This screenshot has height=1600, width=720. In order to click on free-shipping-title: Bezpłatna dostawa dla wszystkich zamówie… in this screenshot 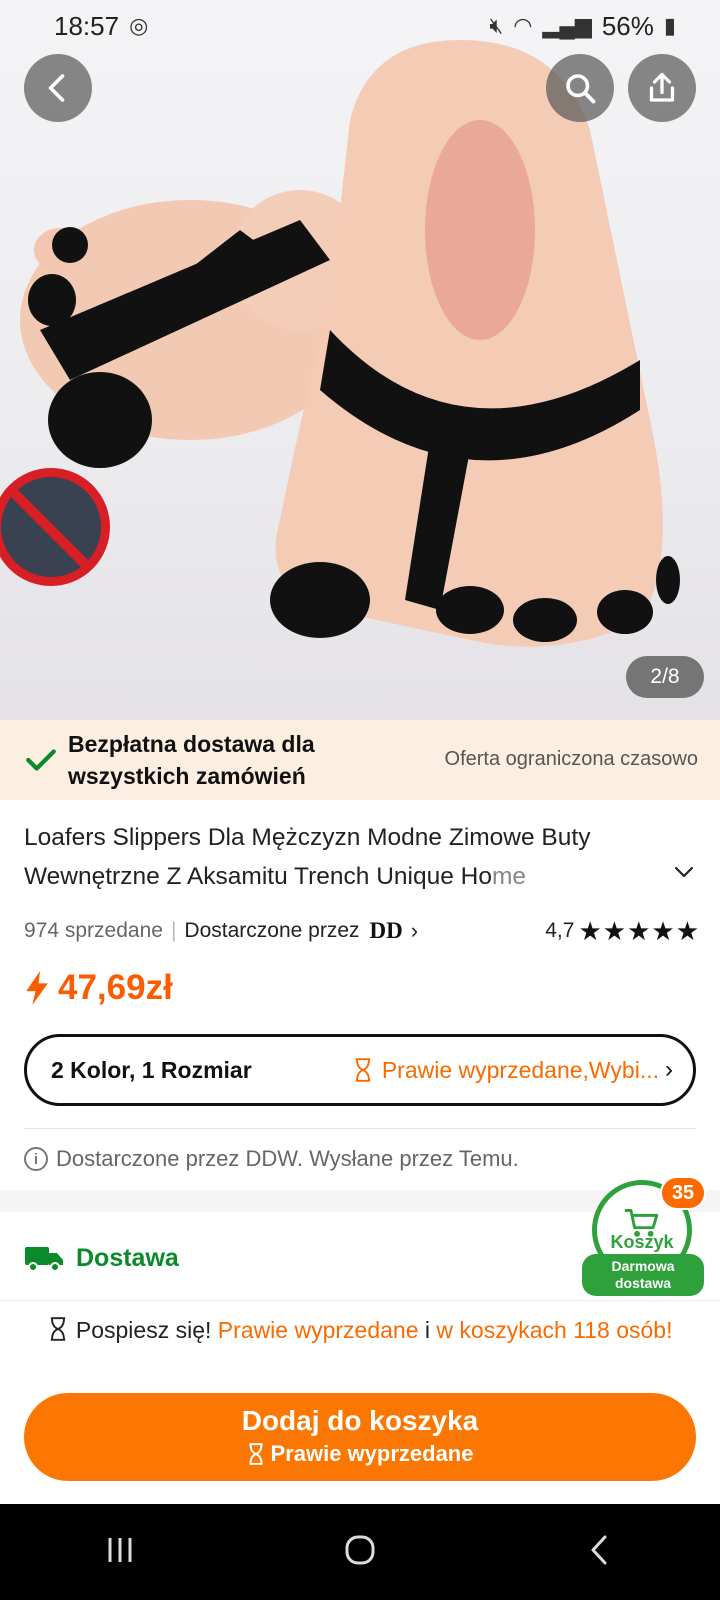, I will do `click(191, 760)`.